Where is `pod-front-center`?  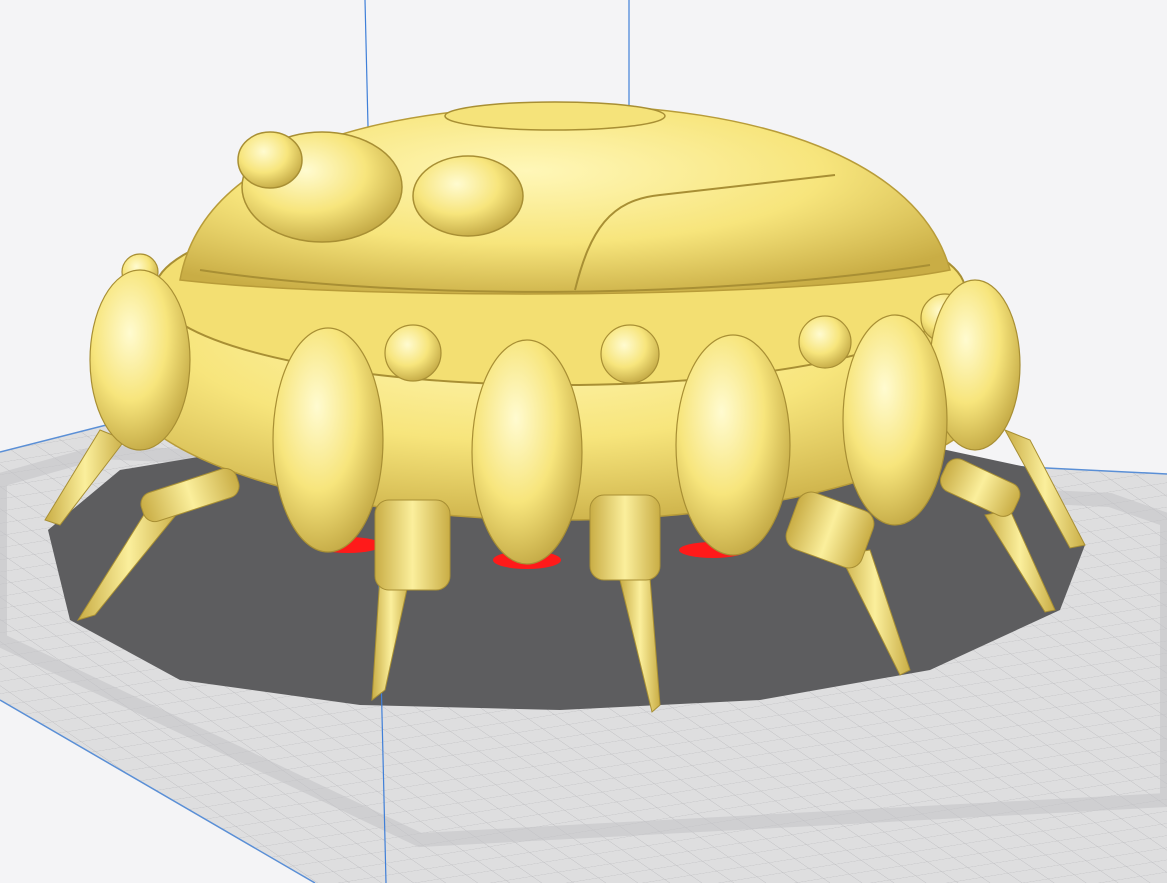 pod-front-center is located at coordinates (527, 452).